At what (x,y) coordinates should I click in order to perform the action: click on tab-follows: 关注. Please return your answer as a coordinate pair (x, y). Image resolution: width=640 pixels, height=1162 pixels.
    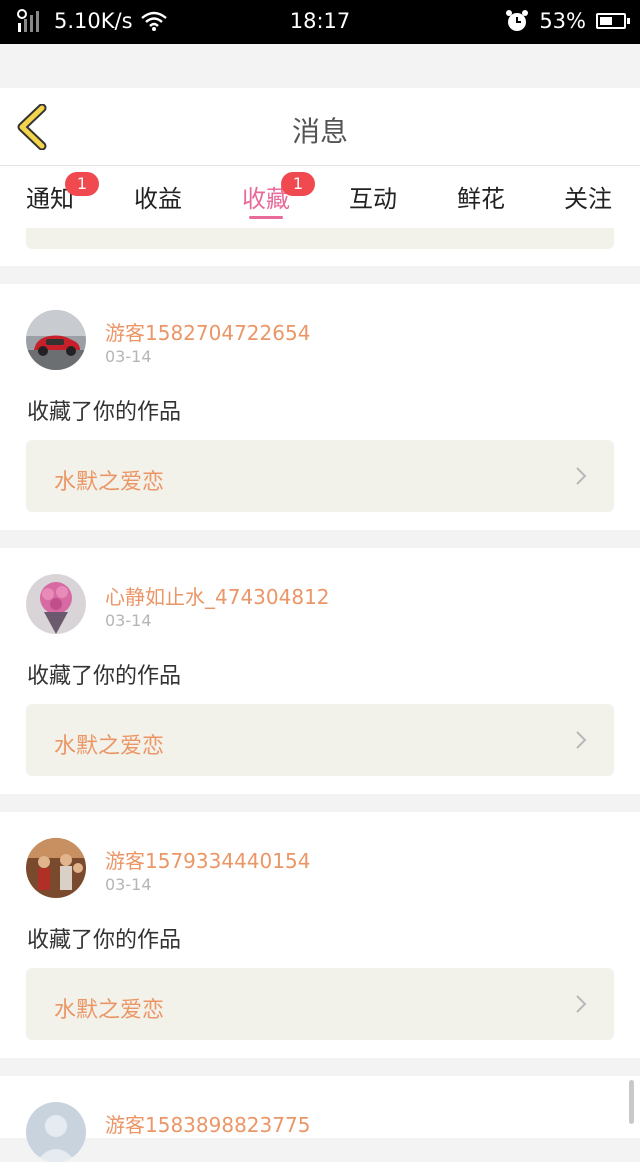
    Looking at the image, I should click on (588, 196).